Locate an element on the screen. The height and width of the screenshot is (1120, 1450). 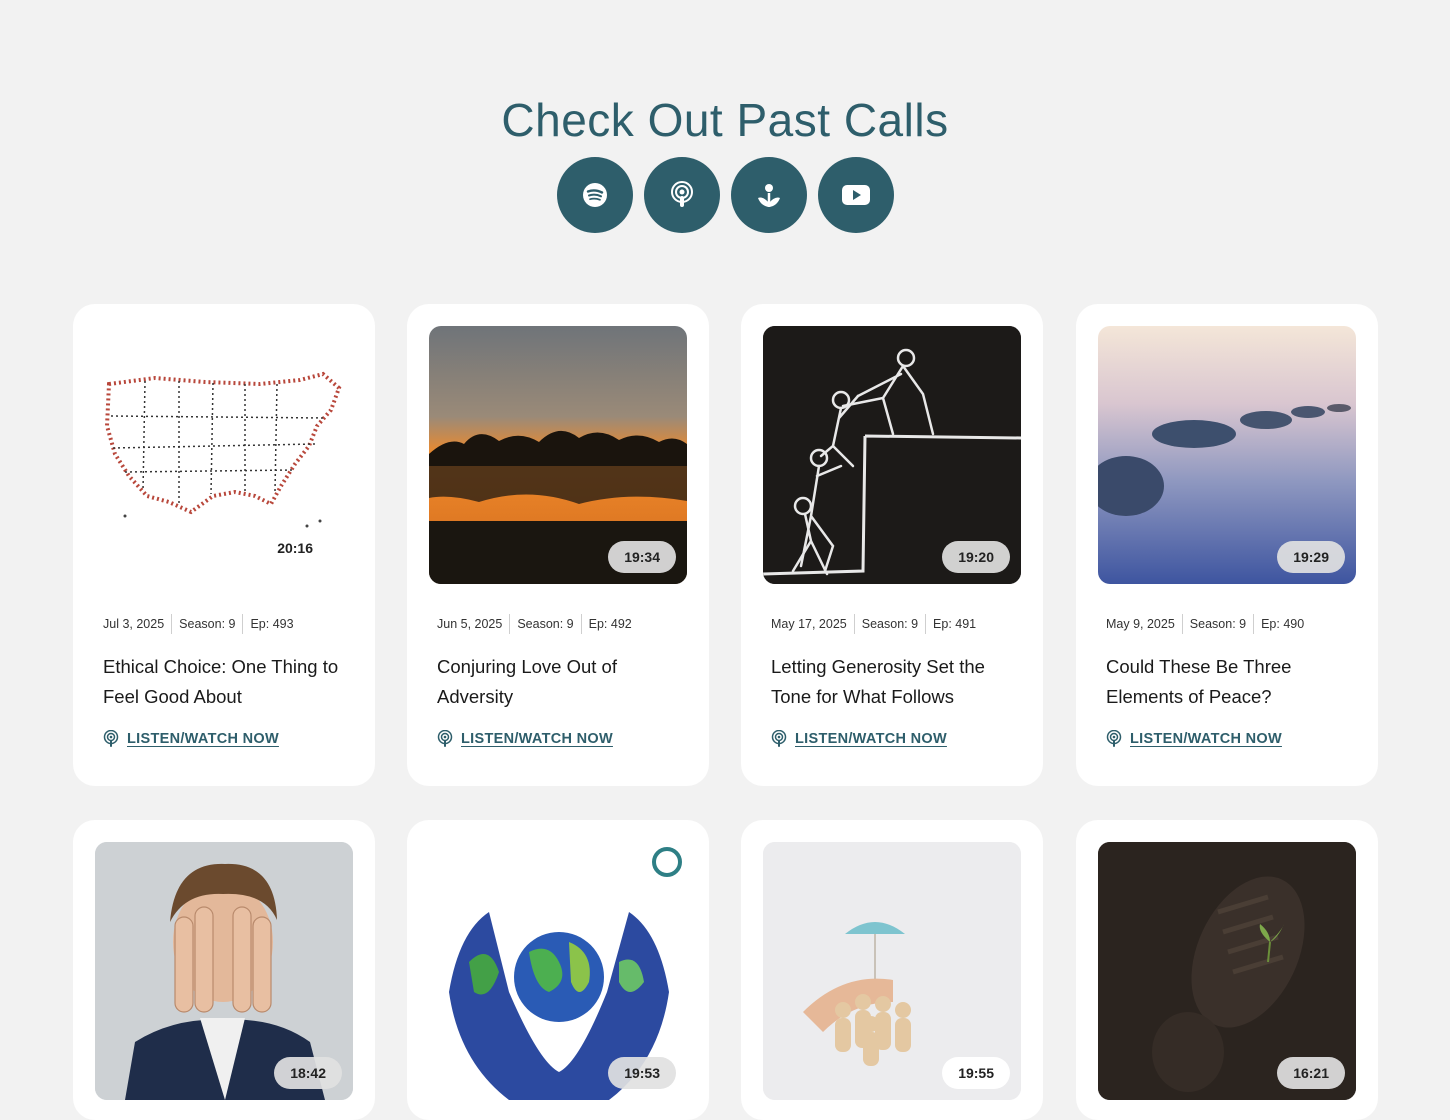
episode-card: 18:42 is located at coordinates (224, 970).